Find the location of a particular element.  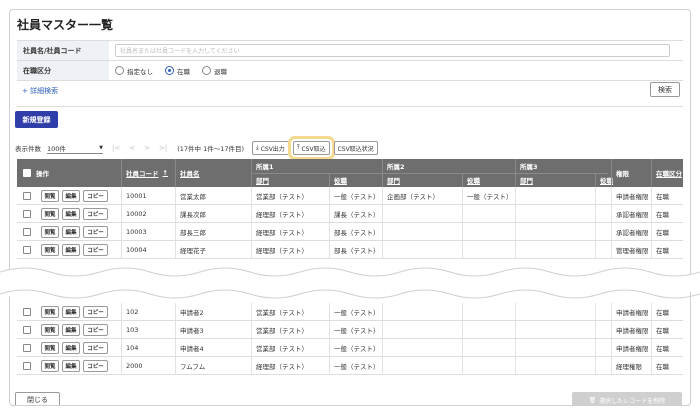

cell-post1: 課長（テスト） is located at coordinates (357, 215).